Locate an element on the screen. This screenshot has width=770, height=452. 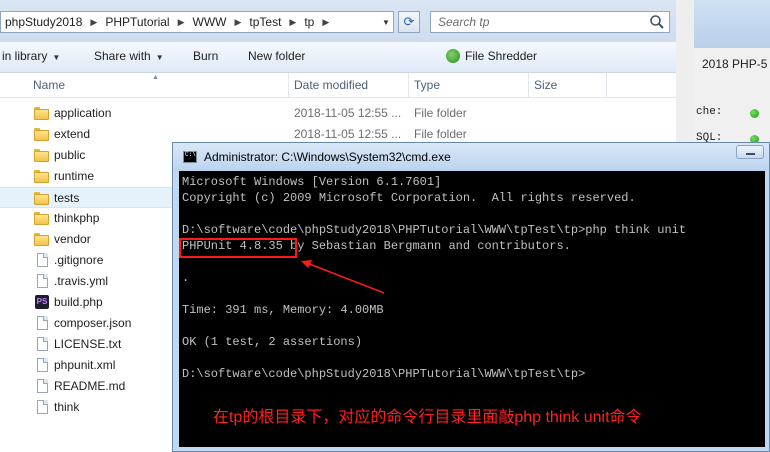
breadcrumb-tptest: tpTest ▶ is located at coordinates (276, 22).